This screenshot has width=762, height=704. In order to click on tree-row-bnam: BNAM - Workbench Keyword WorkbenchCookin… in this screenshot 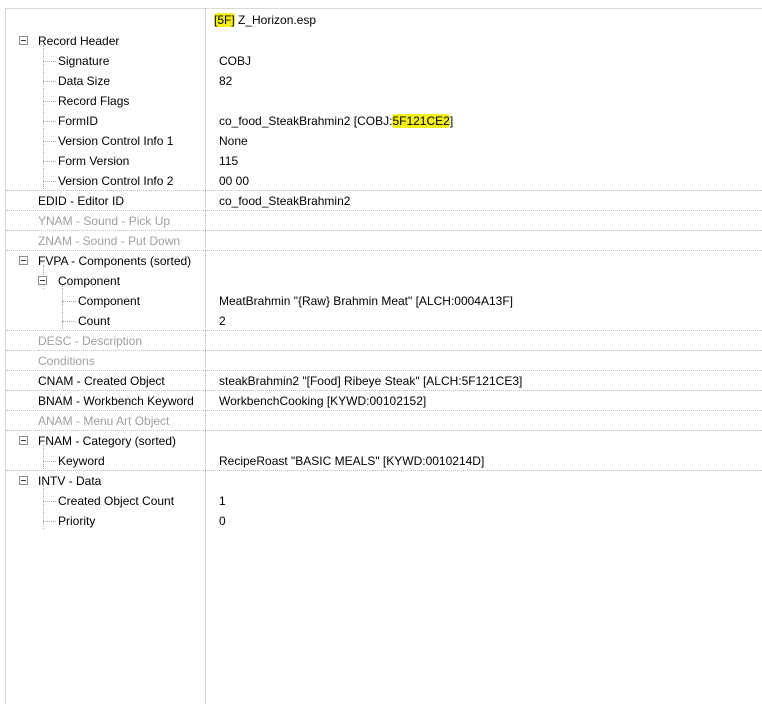, I will do `click(384, 401)`.